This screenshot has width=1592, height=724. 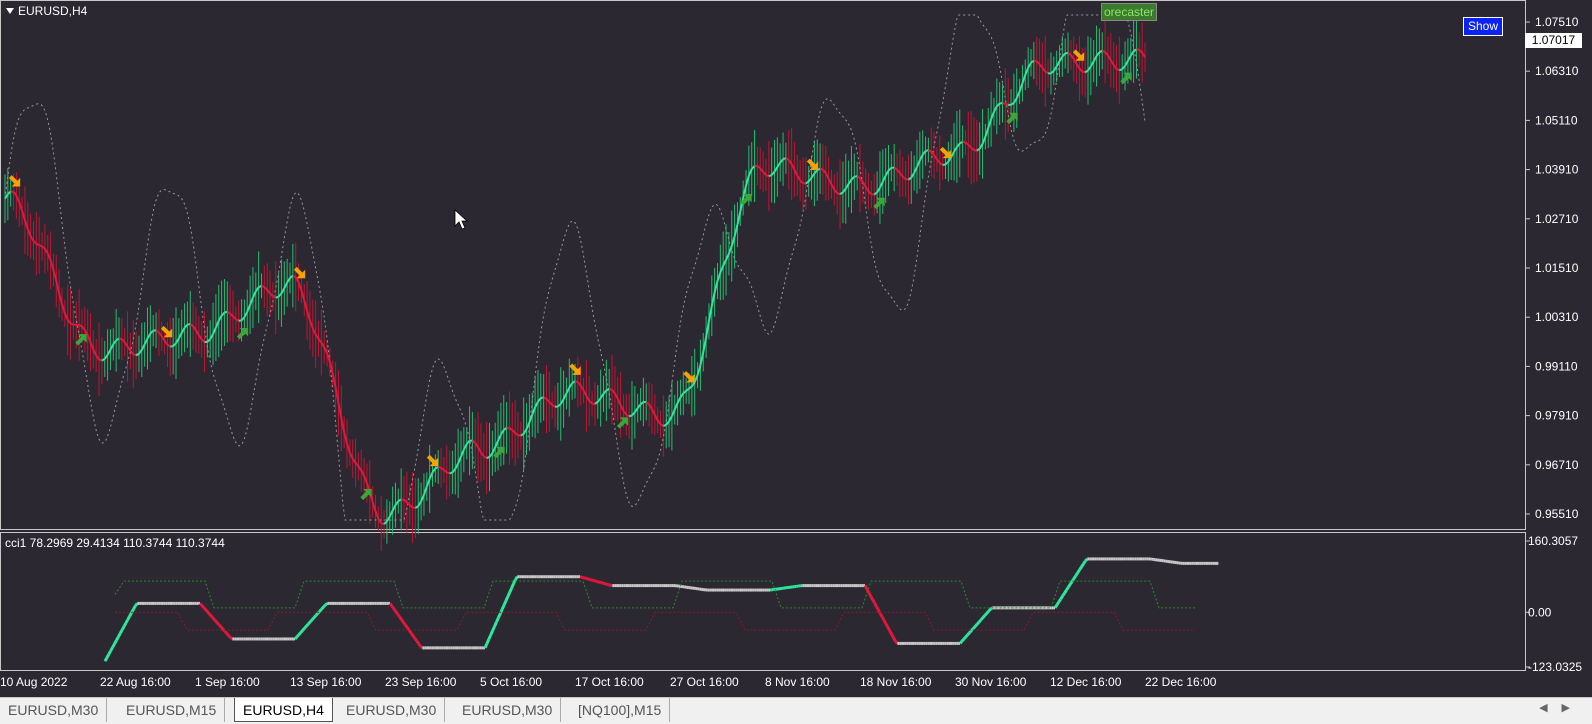 I want to click on time-label: 5 Oct 16:00, so click(x=511, y=682).